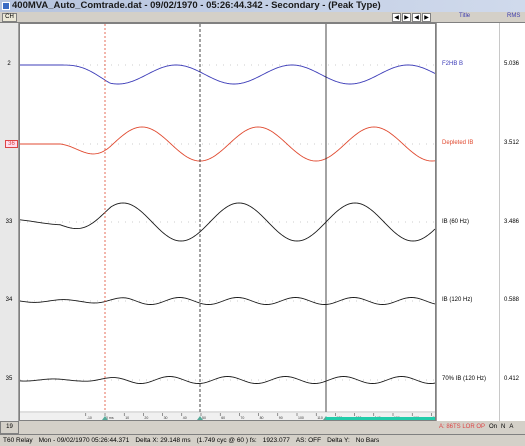 This screenshot has height=446, width=525. Describe the element at coordinates (457, 143) in the screenshot. I see `channel-title: Depleted IB` at that location.